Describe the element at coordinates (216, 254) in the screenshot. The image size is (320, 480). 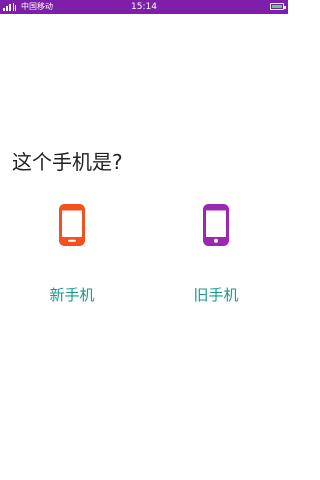
I see `old-phone-option: 旧手机` at that location.